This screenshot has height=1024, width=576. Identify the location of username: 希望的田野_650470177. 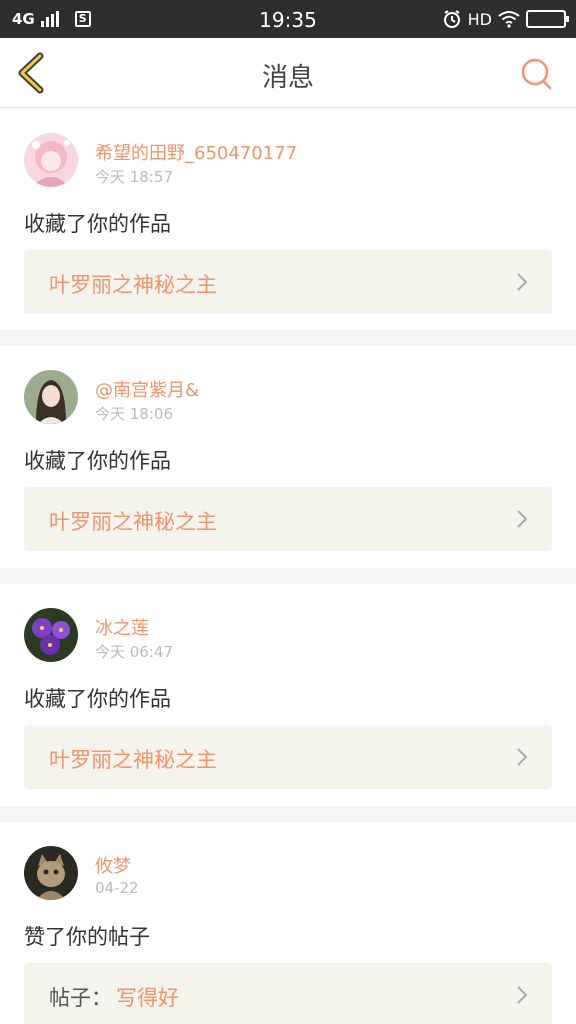
(196, 152).